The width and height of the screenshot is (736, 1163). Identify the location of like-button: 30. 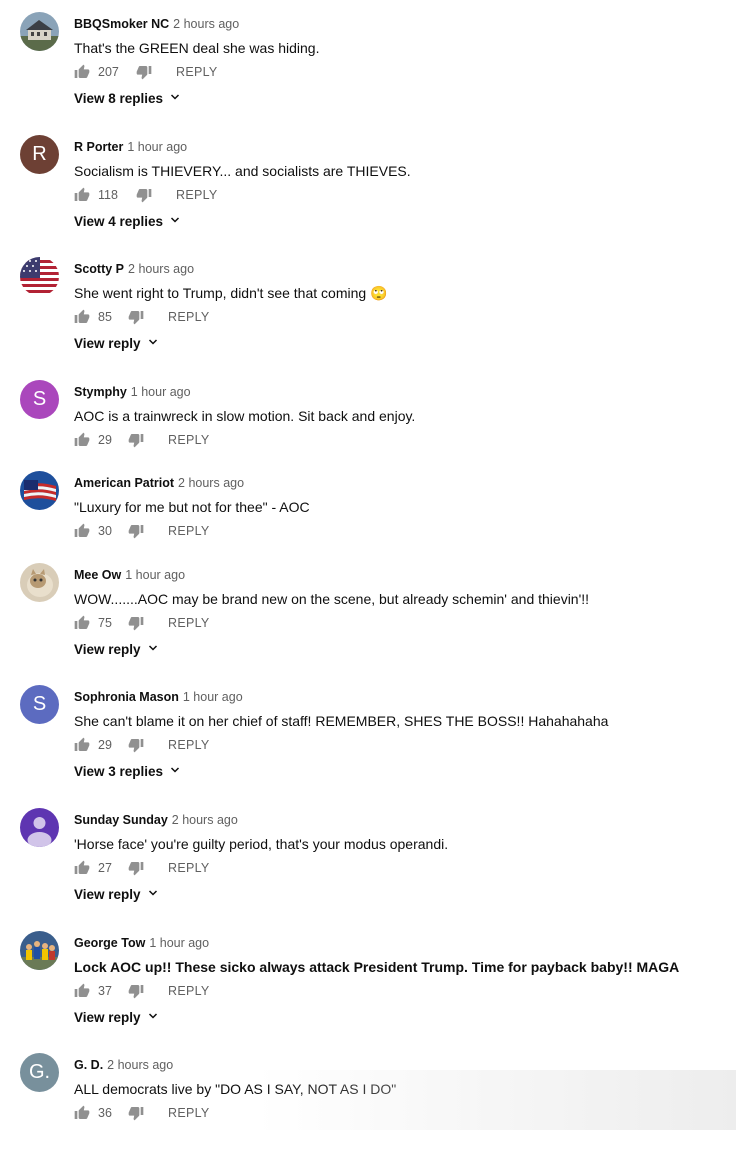
(93, 531).